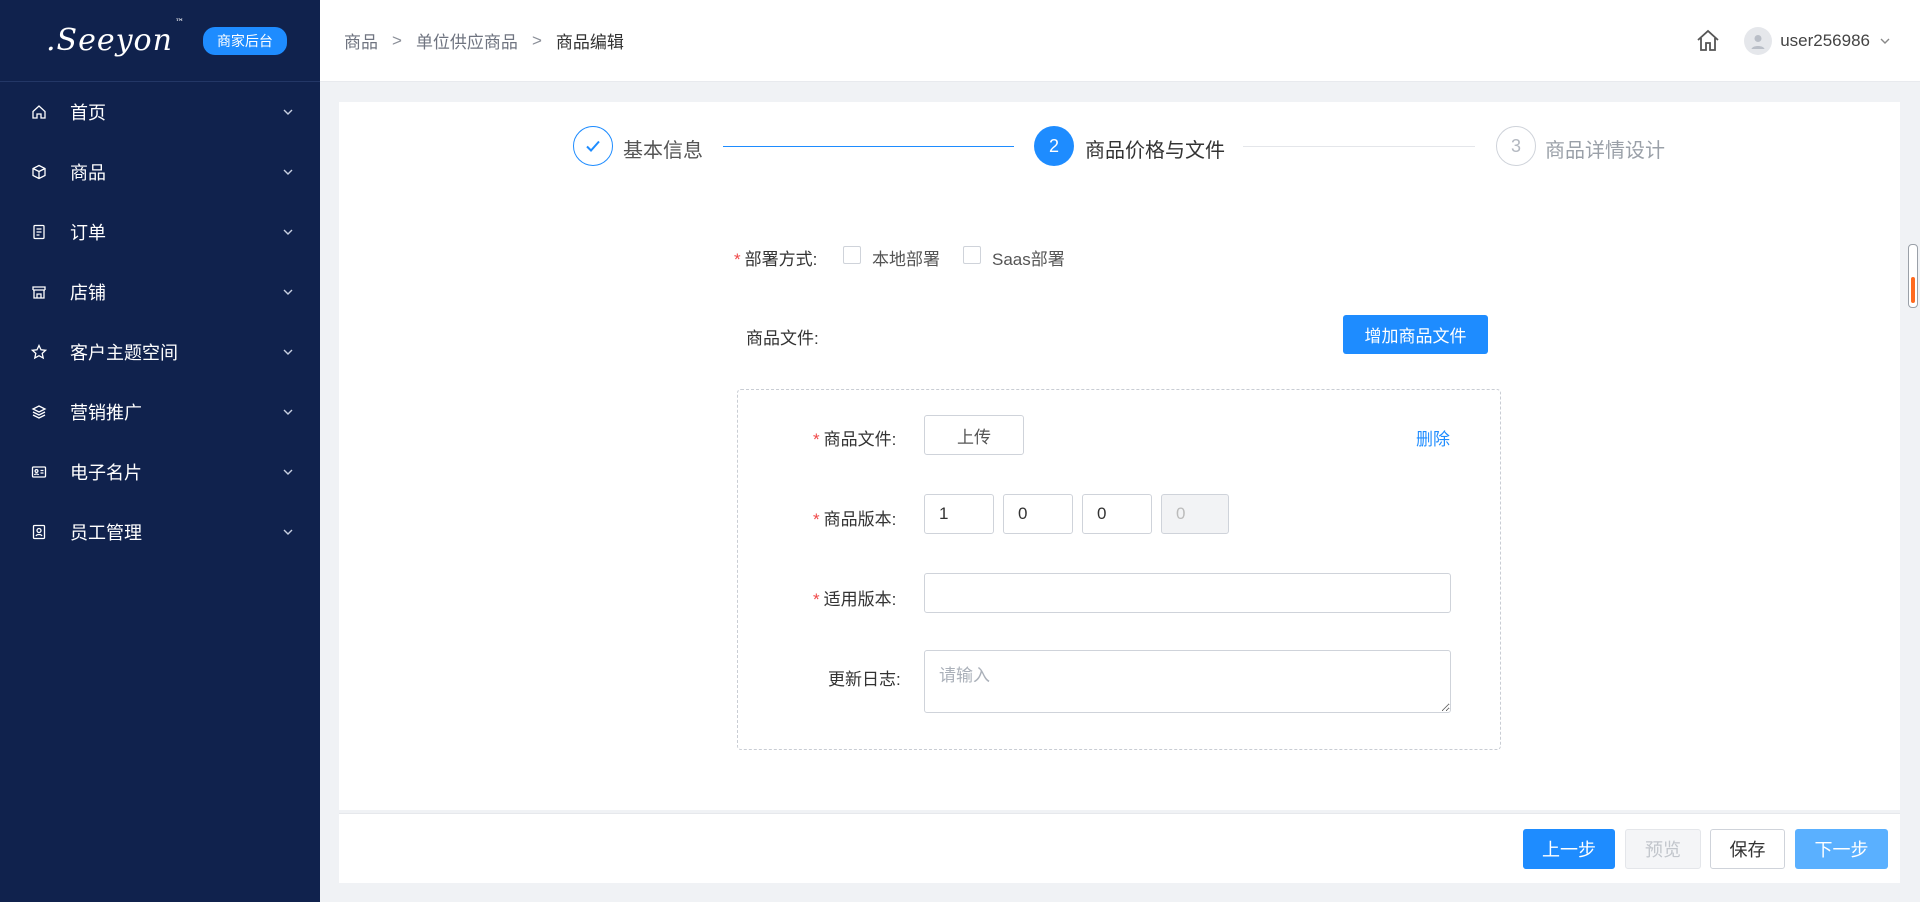  What do you see at coordinates (974, 435) in the screenshot?
I see `upload-button: 上传` at bounding box center [974, 435].